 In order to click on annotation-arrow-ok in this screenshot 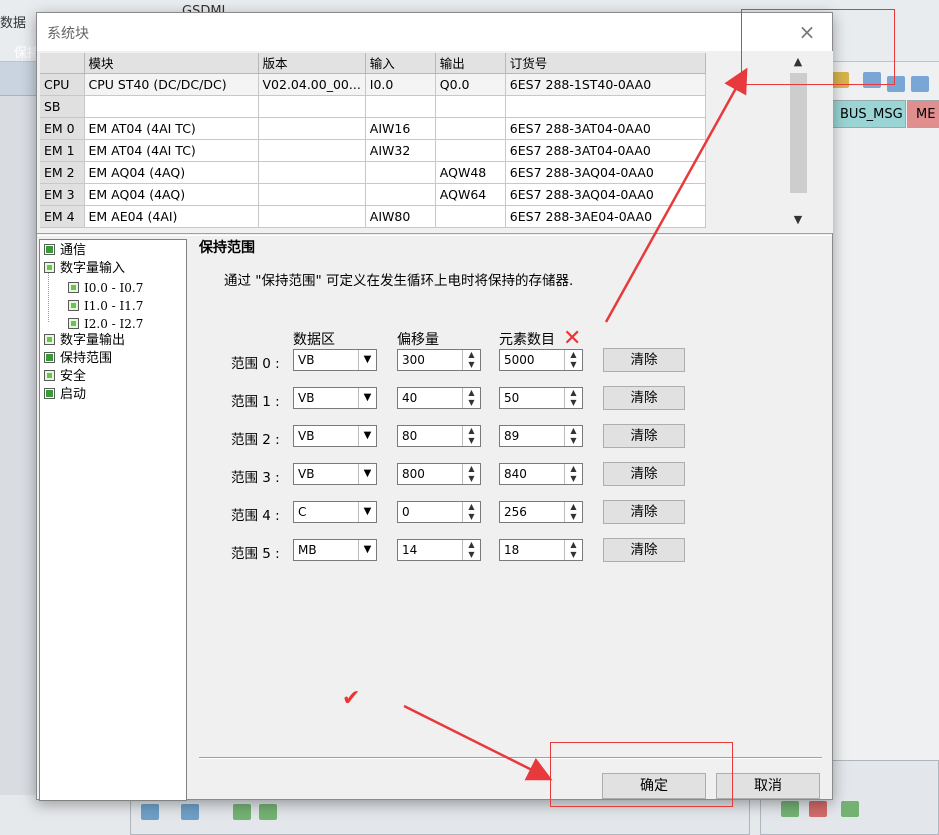, I will do `click(478, 742)`.